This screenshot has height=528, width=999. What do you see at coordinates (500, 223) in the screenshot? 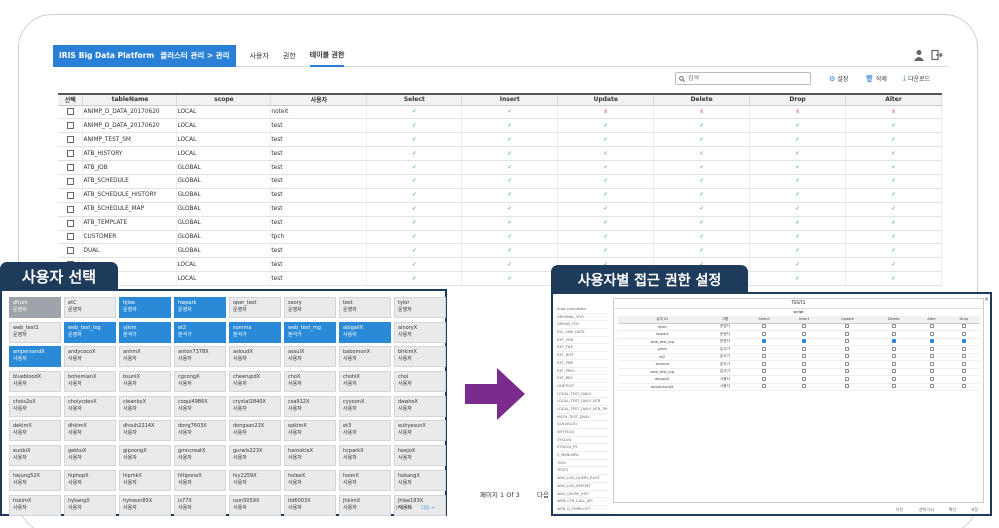
I see `table-row: ATB_TEMPLATE GLOBAL test ✓ ✓ ✓ ✓ ✓ ✓` at bounding box center [500, 223].